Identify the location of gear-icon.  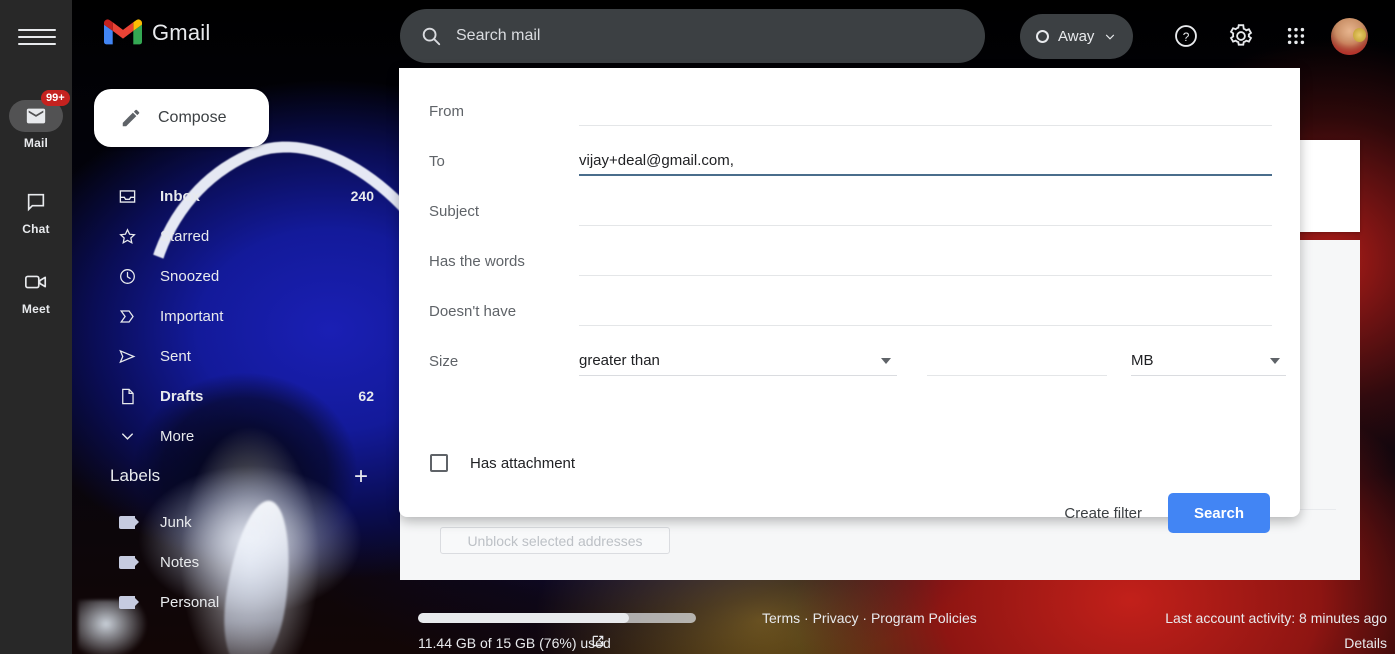
(1241, 35).